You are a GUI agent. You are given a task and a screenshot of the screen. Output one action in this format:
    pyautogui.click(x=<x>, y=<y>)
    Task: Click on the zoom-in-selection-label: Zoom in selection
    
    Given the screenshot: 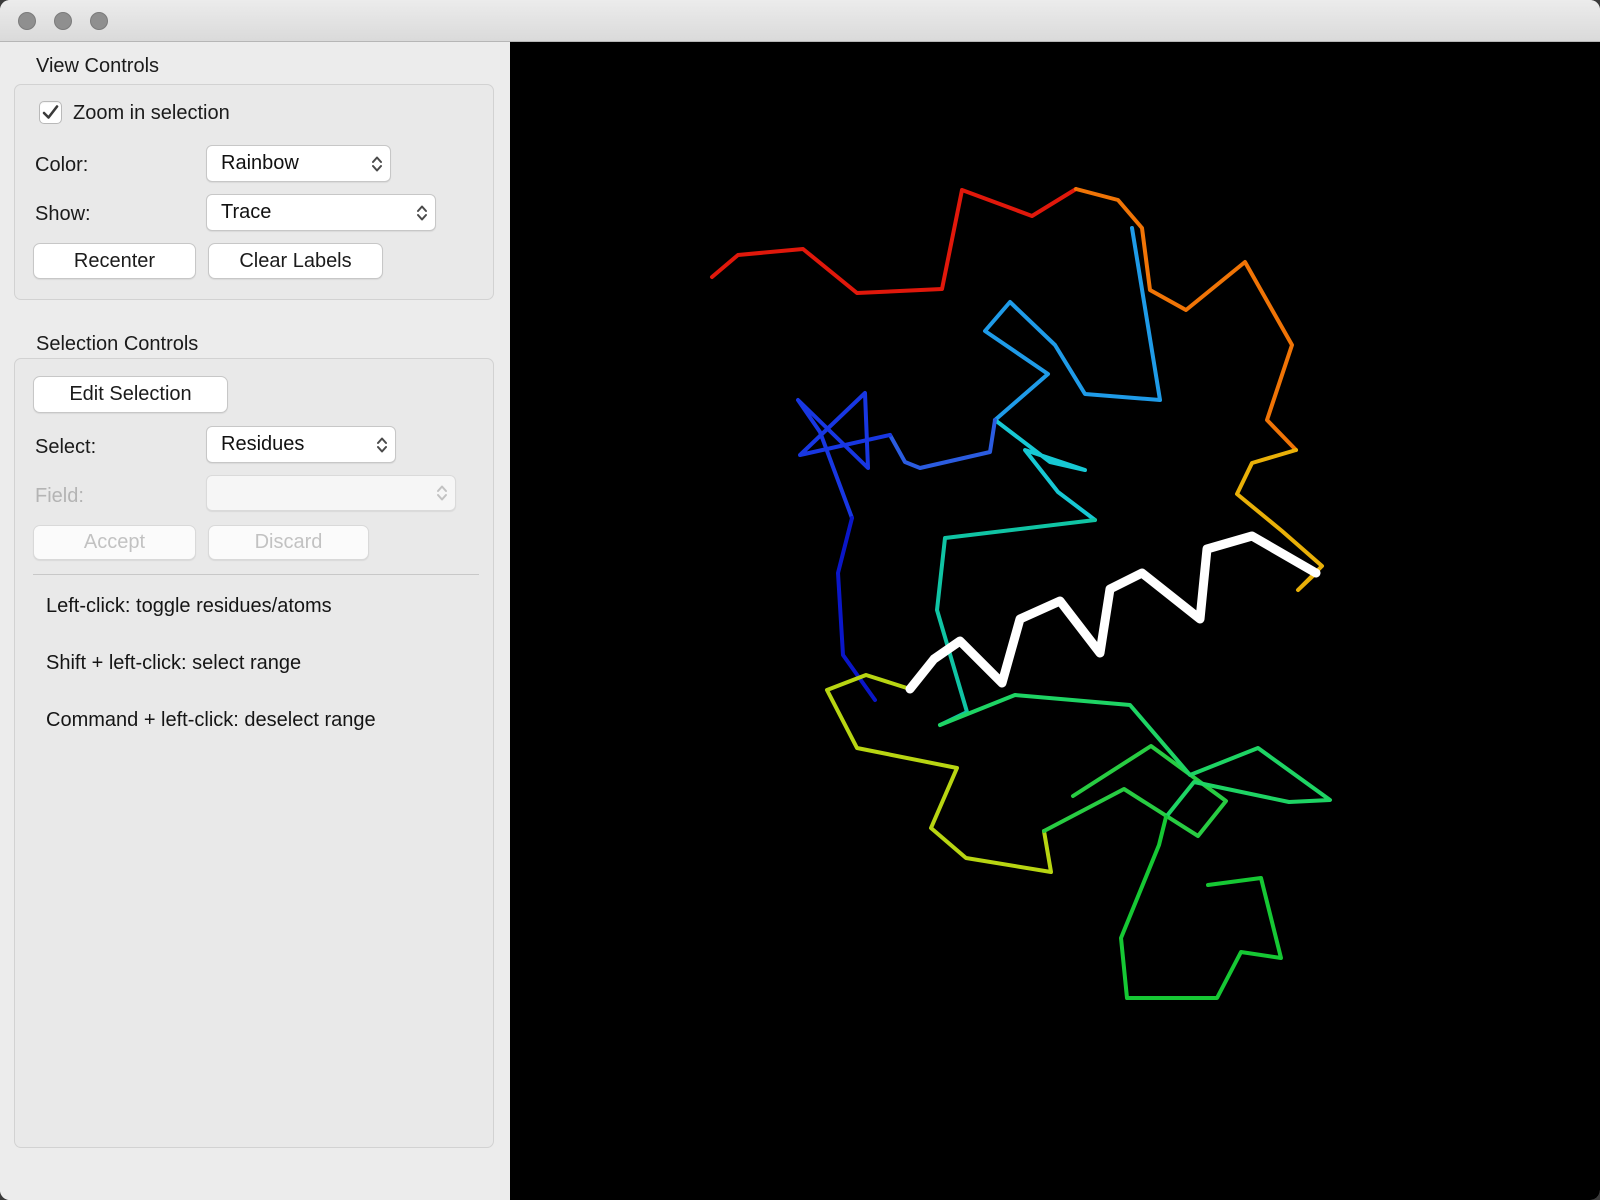 What is the action you would take?
    pyautogui.click(x=151, y=113)
    